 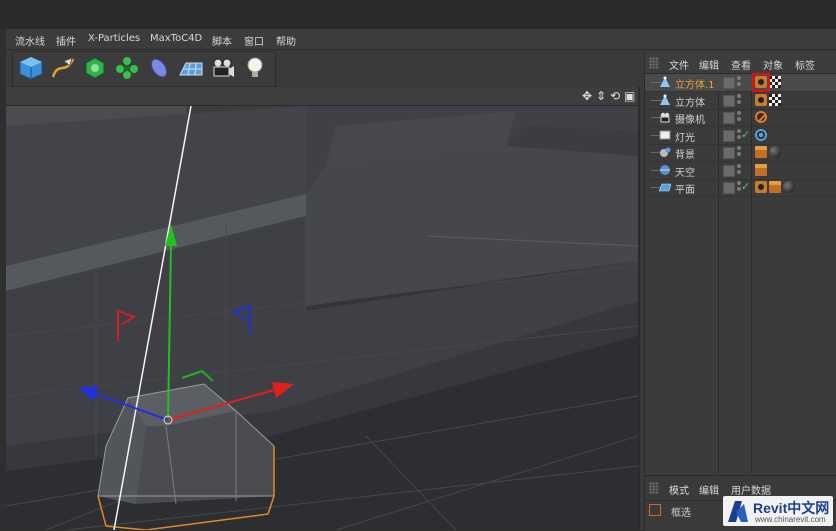 What do you see at coordinates (665, 187) in the screenshot?
I see `plane-icon` at bounding box center [665, 187].